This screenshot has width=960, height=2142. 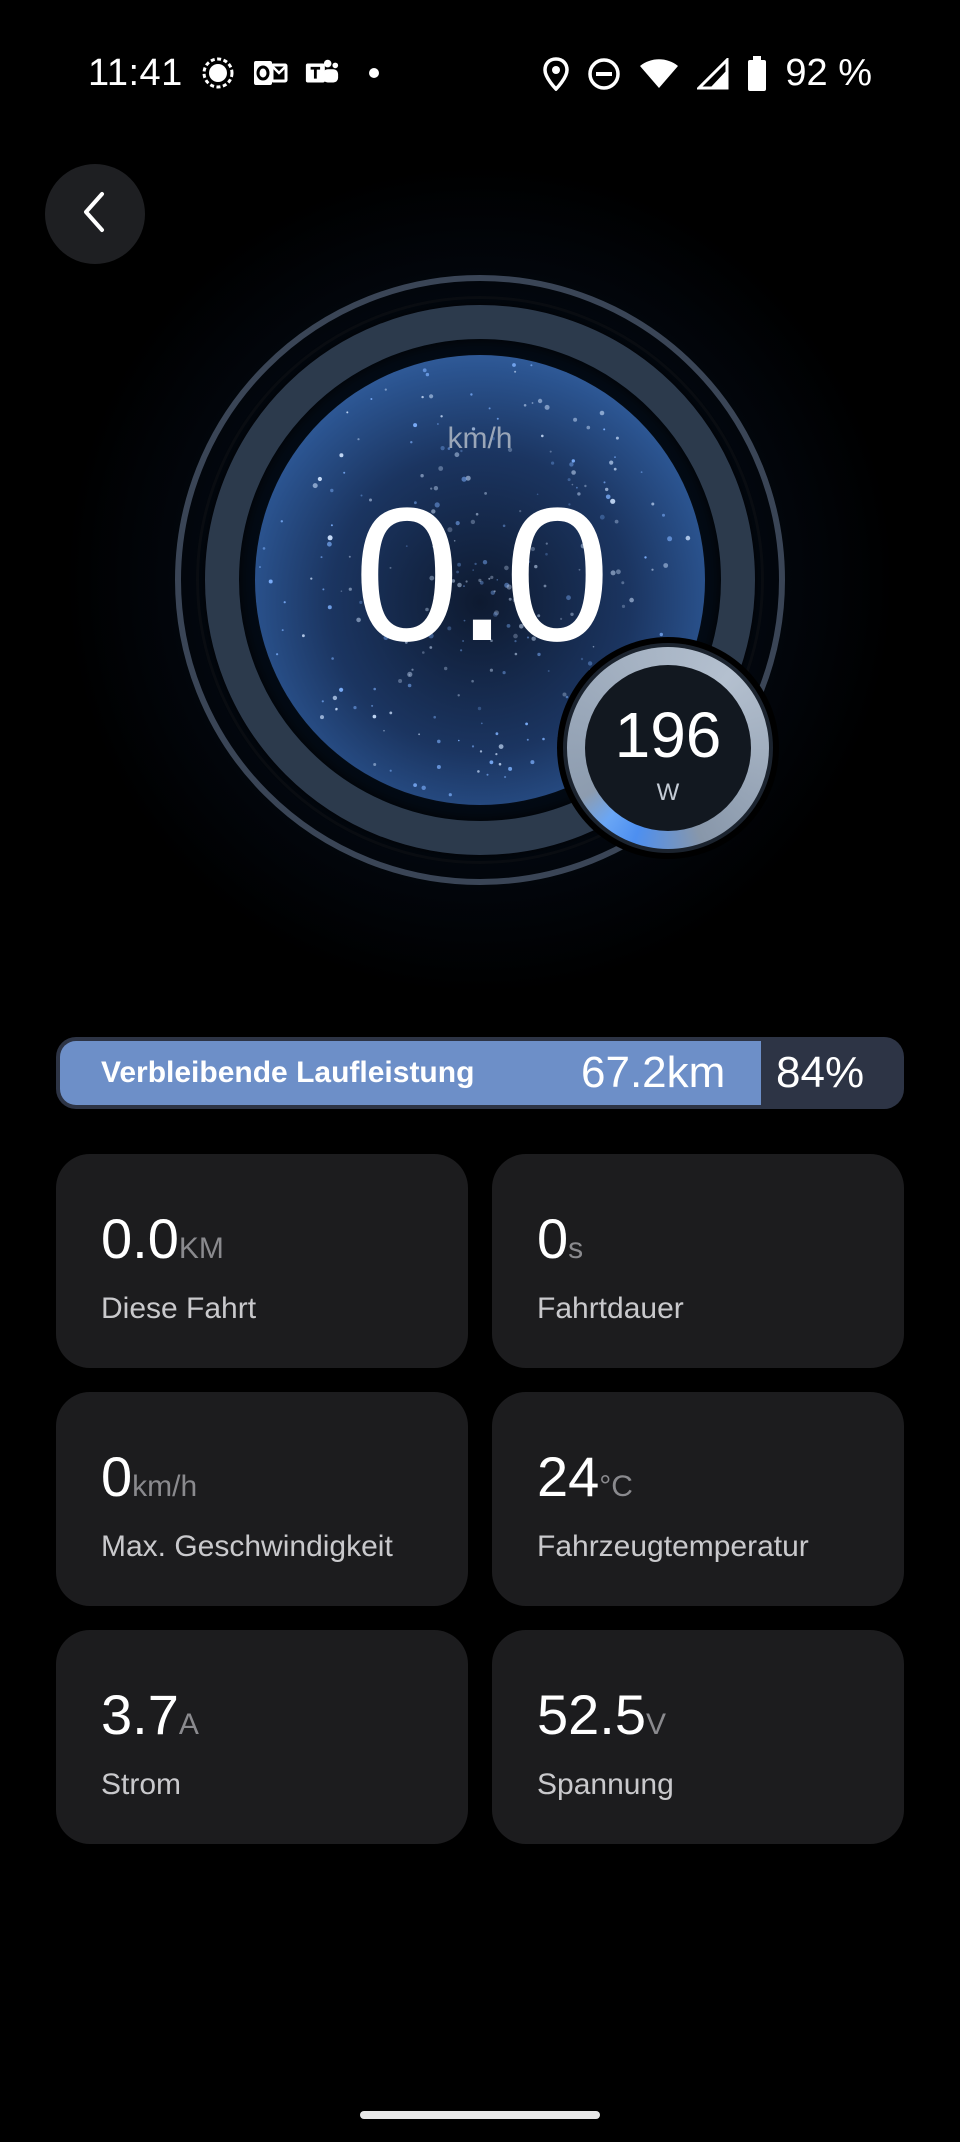 I want to click on battery-icon, so click(x=757, y=74).